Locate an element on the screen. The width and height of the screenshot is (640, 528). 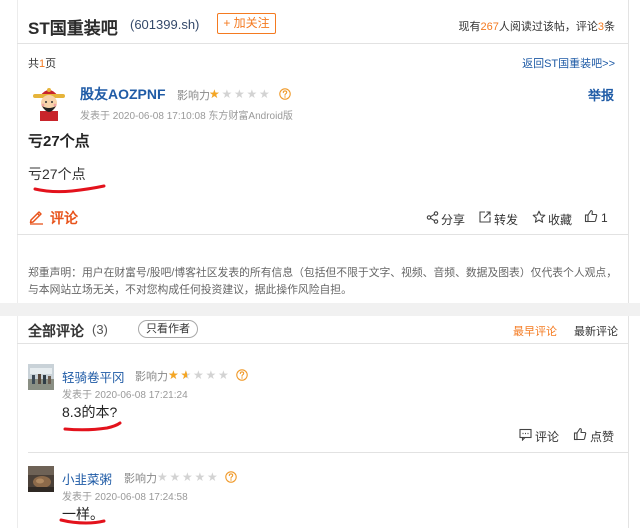
share-button: 分享 is located at coordinates (453, 219).